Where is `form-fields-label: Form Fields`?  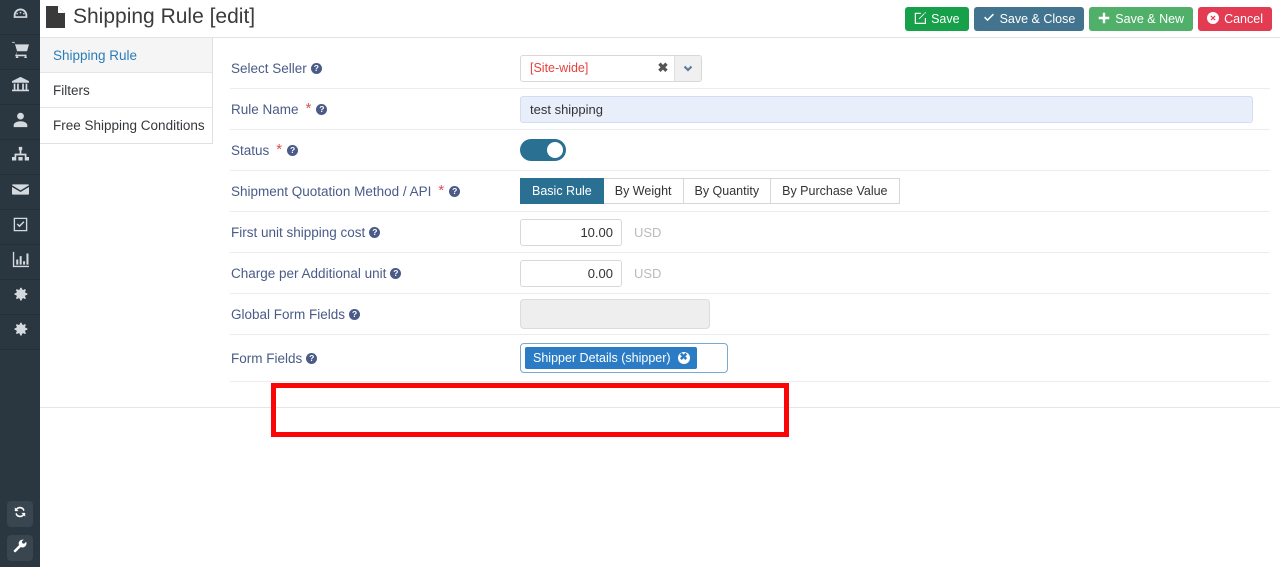
form-fields-label: Form Fields is located at coordinates (267, 358).